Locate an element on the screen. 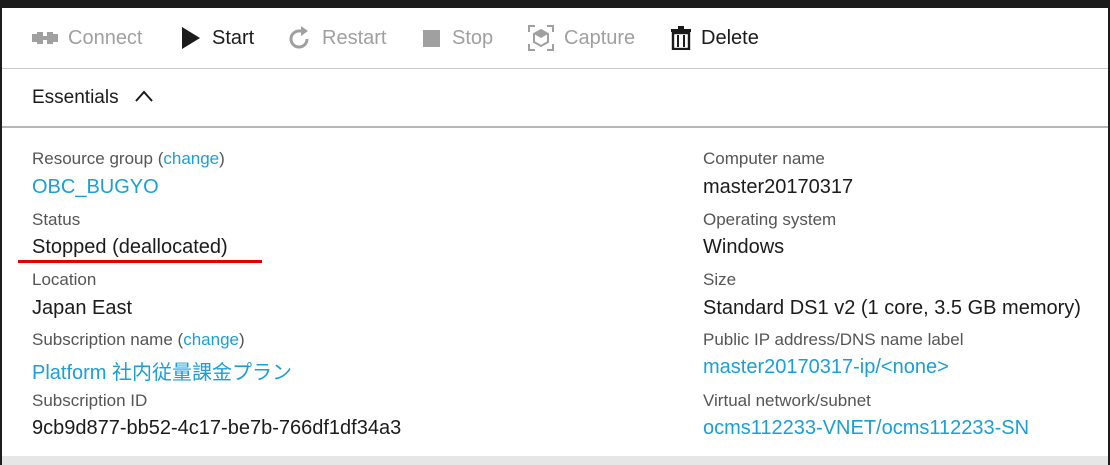 The height and width of the screenshot is (465, 1110). location-label: Location is located at coordinates (64, 279).